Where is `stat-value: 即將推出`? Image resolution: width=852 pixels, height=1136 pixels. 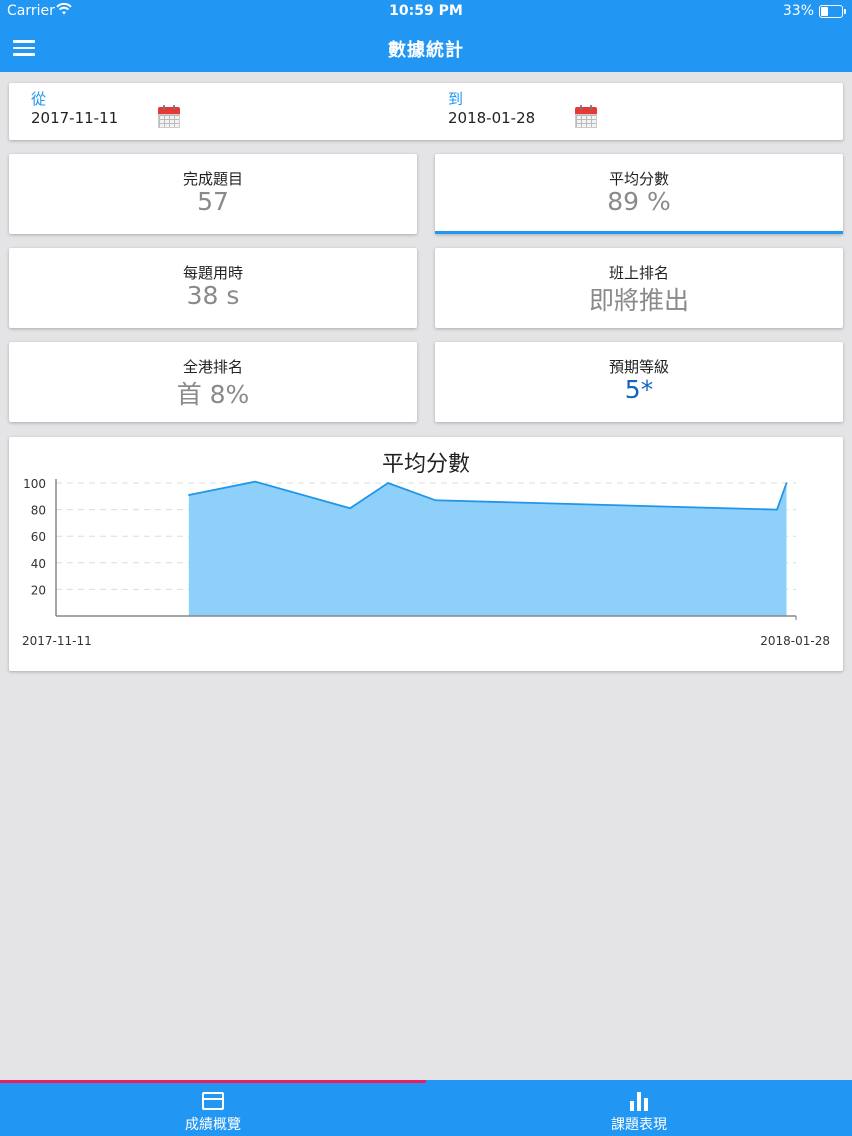 stat-value: 即將推出 is located at coordinates (638, 300).